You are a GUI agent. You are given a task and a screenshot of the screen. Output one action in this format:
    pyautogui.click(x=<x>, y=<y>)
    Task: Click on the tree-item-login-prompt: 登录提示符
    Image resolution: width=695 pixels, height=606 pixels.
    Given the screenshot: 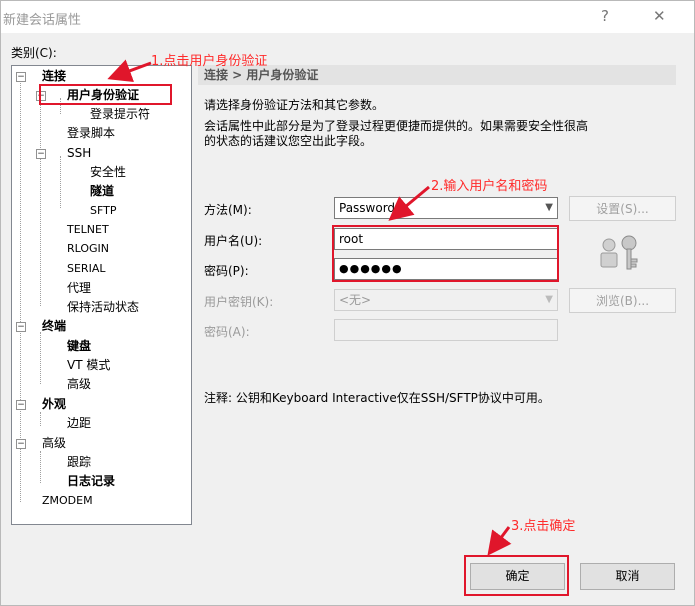 What is the action you would take?
    pyautogui.click(x=120, y=114)
    